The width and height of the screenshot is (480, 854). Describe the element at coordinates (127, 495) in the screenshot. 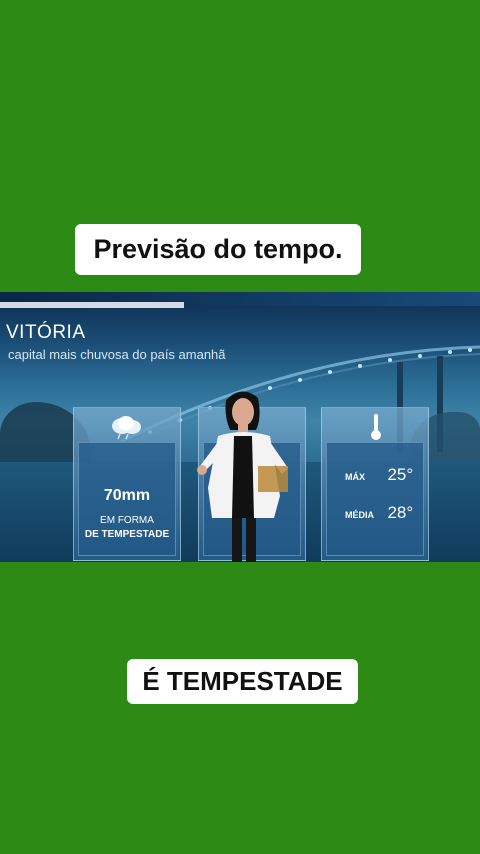

I see `rain-value: 70mm` at that location.